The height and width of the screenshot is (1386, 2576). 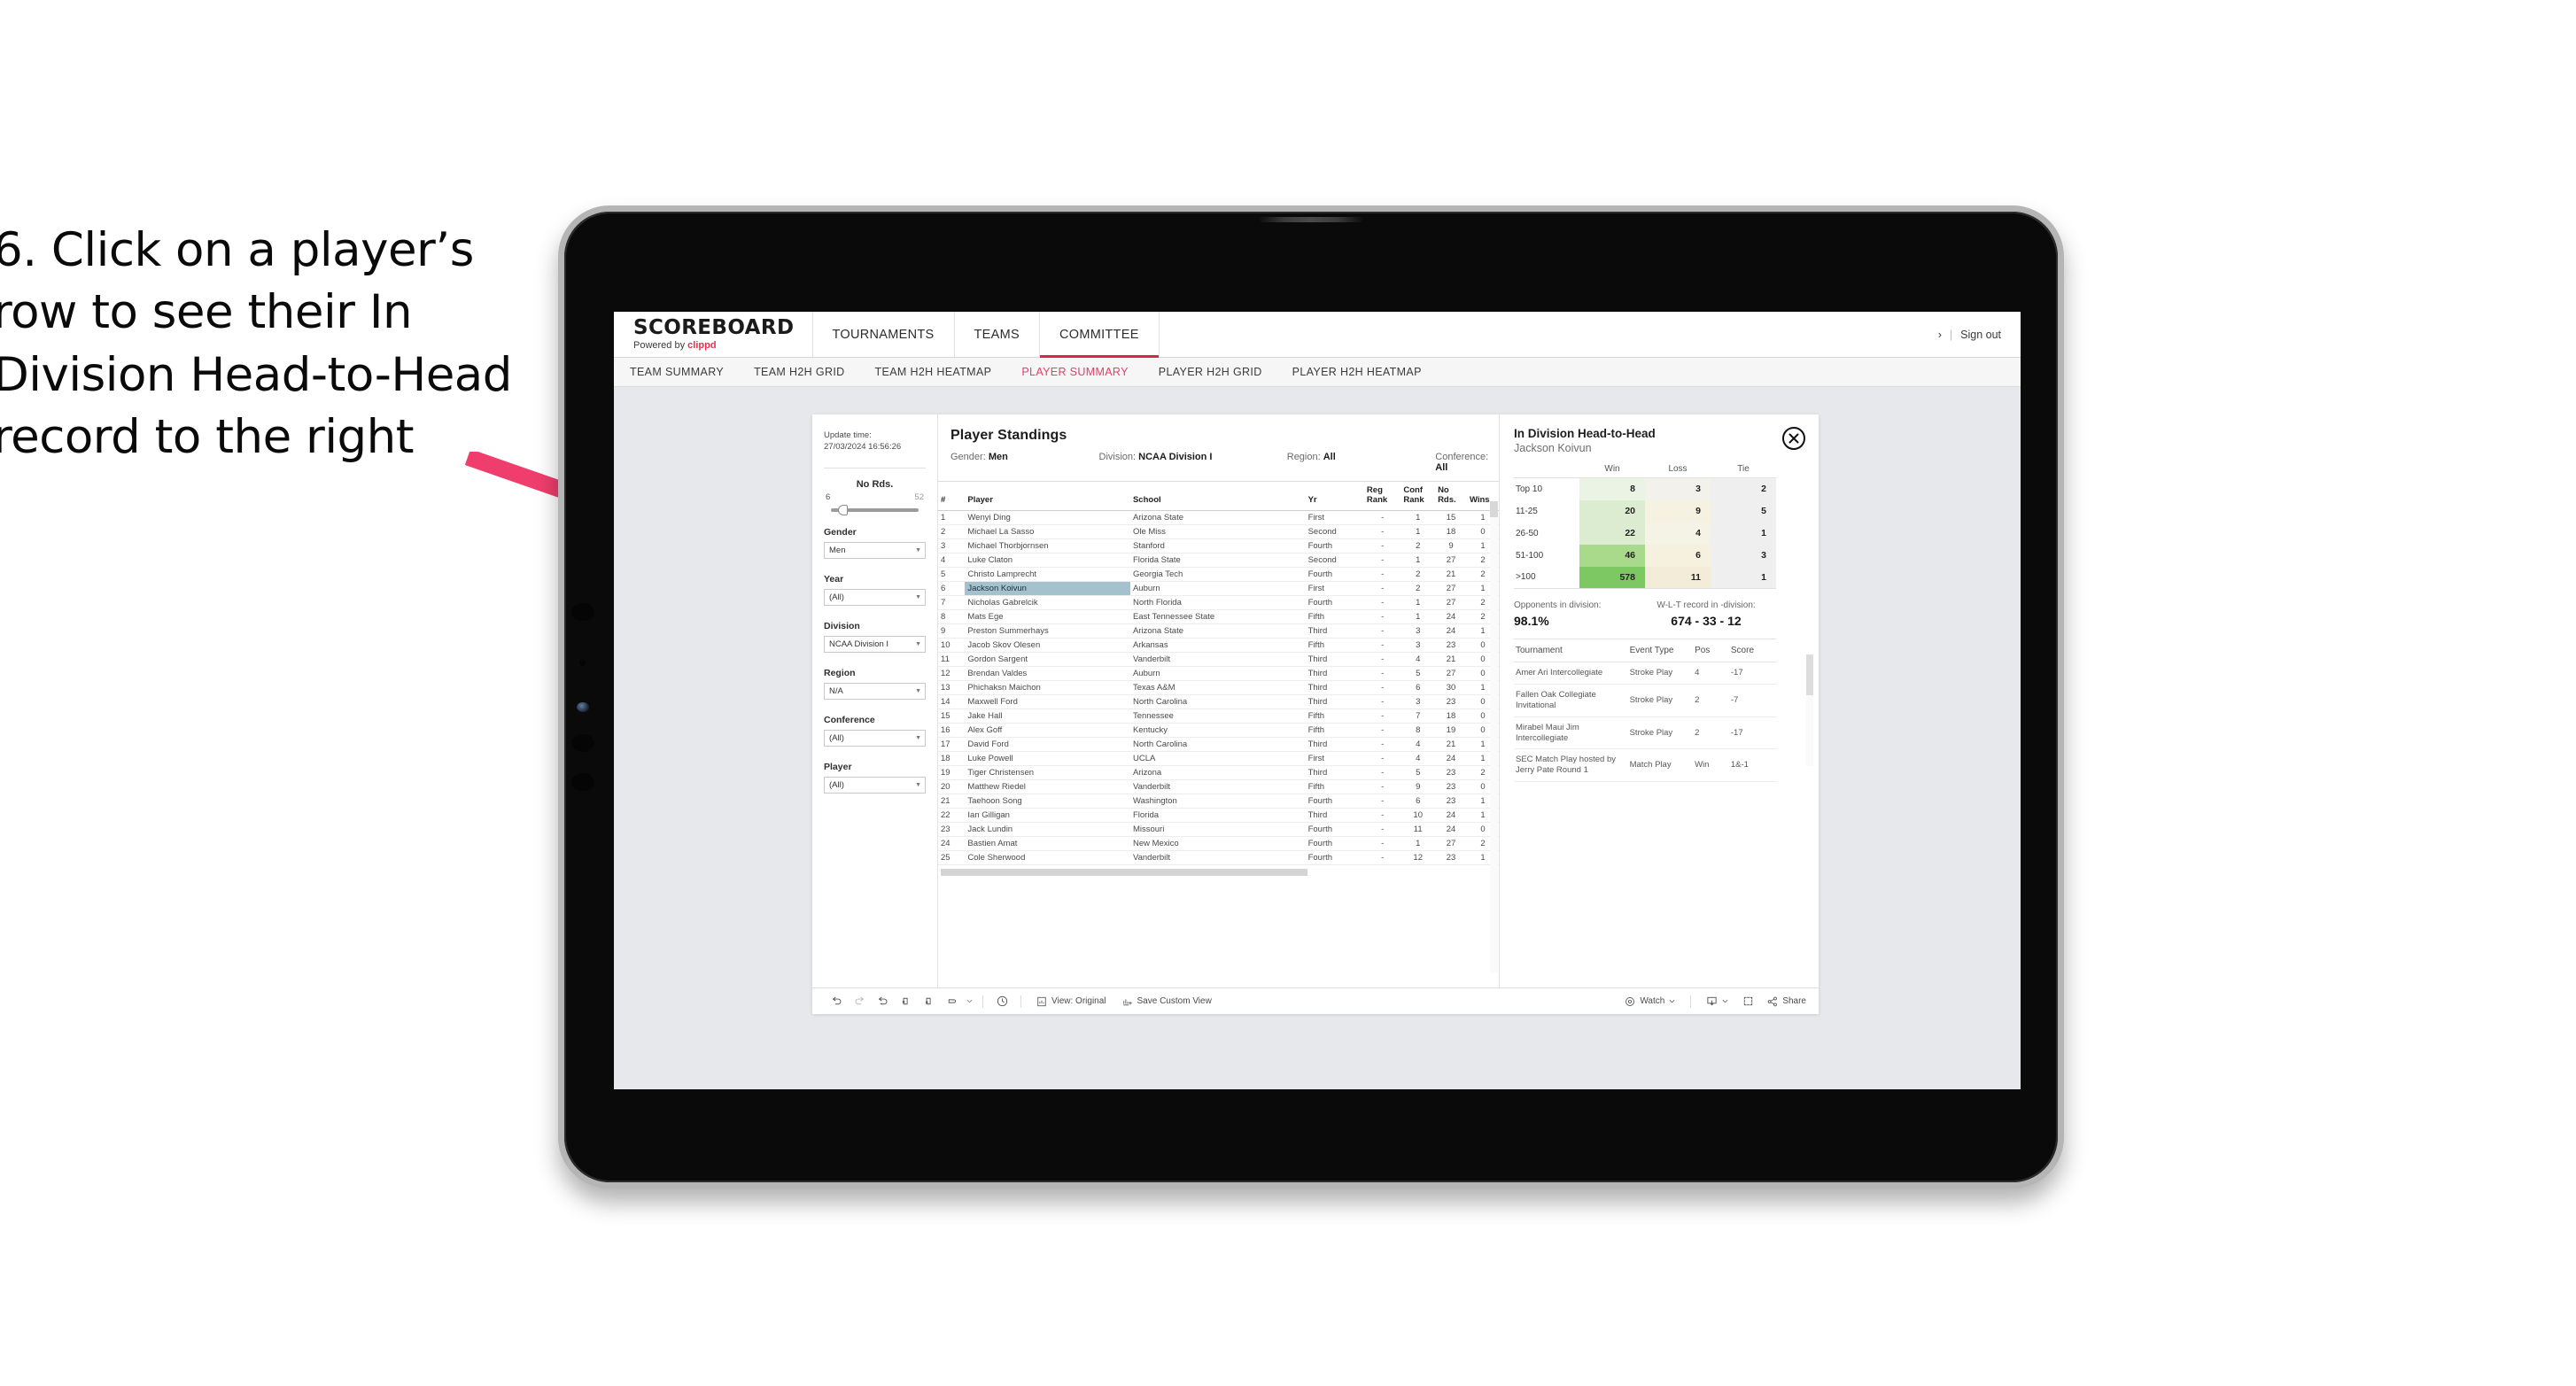 What do you see at coordinates (1218, 786) in the screenshot?
I see `table-row: 20 Matthew Riedel Vanderbilt Fifth -9 23 0` at bounding box center [1218, 786].